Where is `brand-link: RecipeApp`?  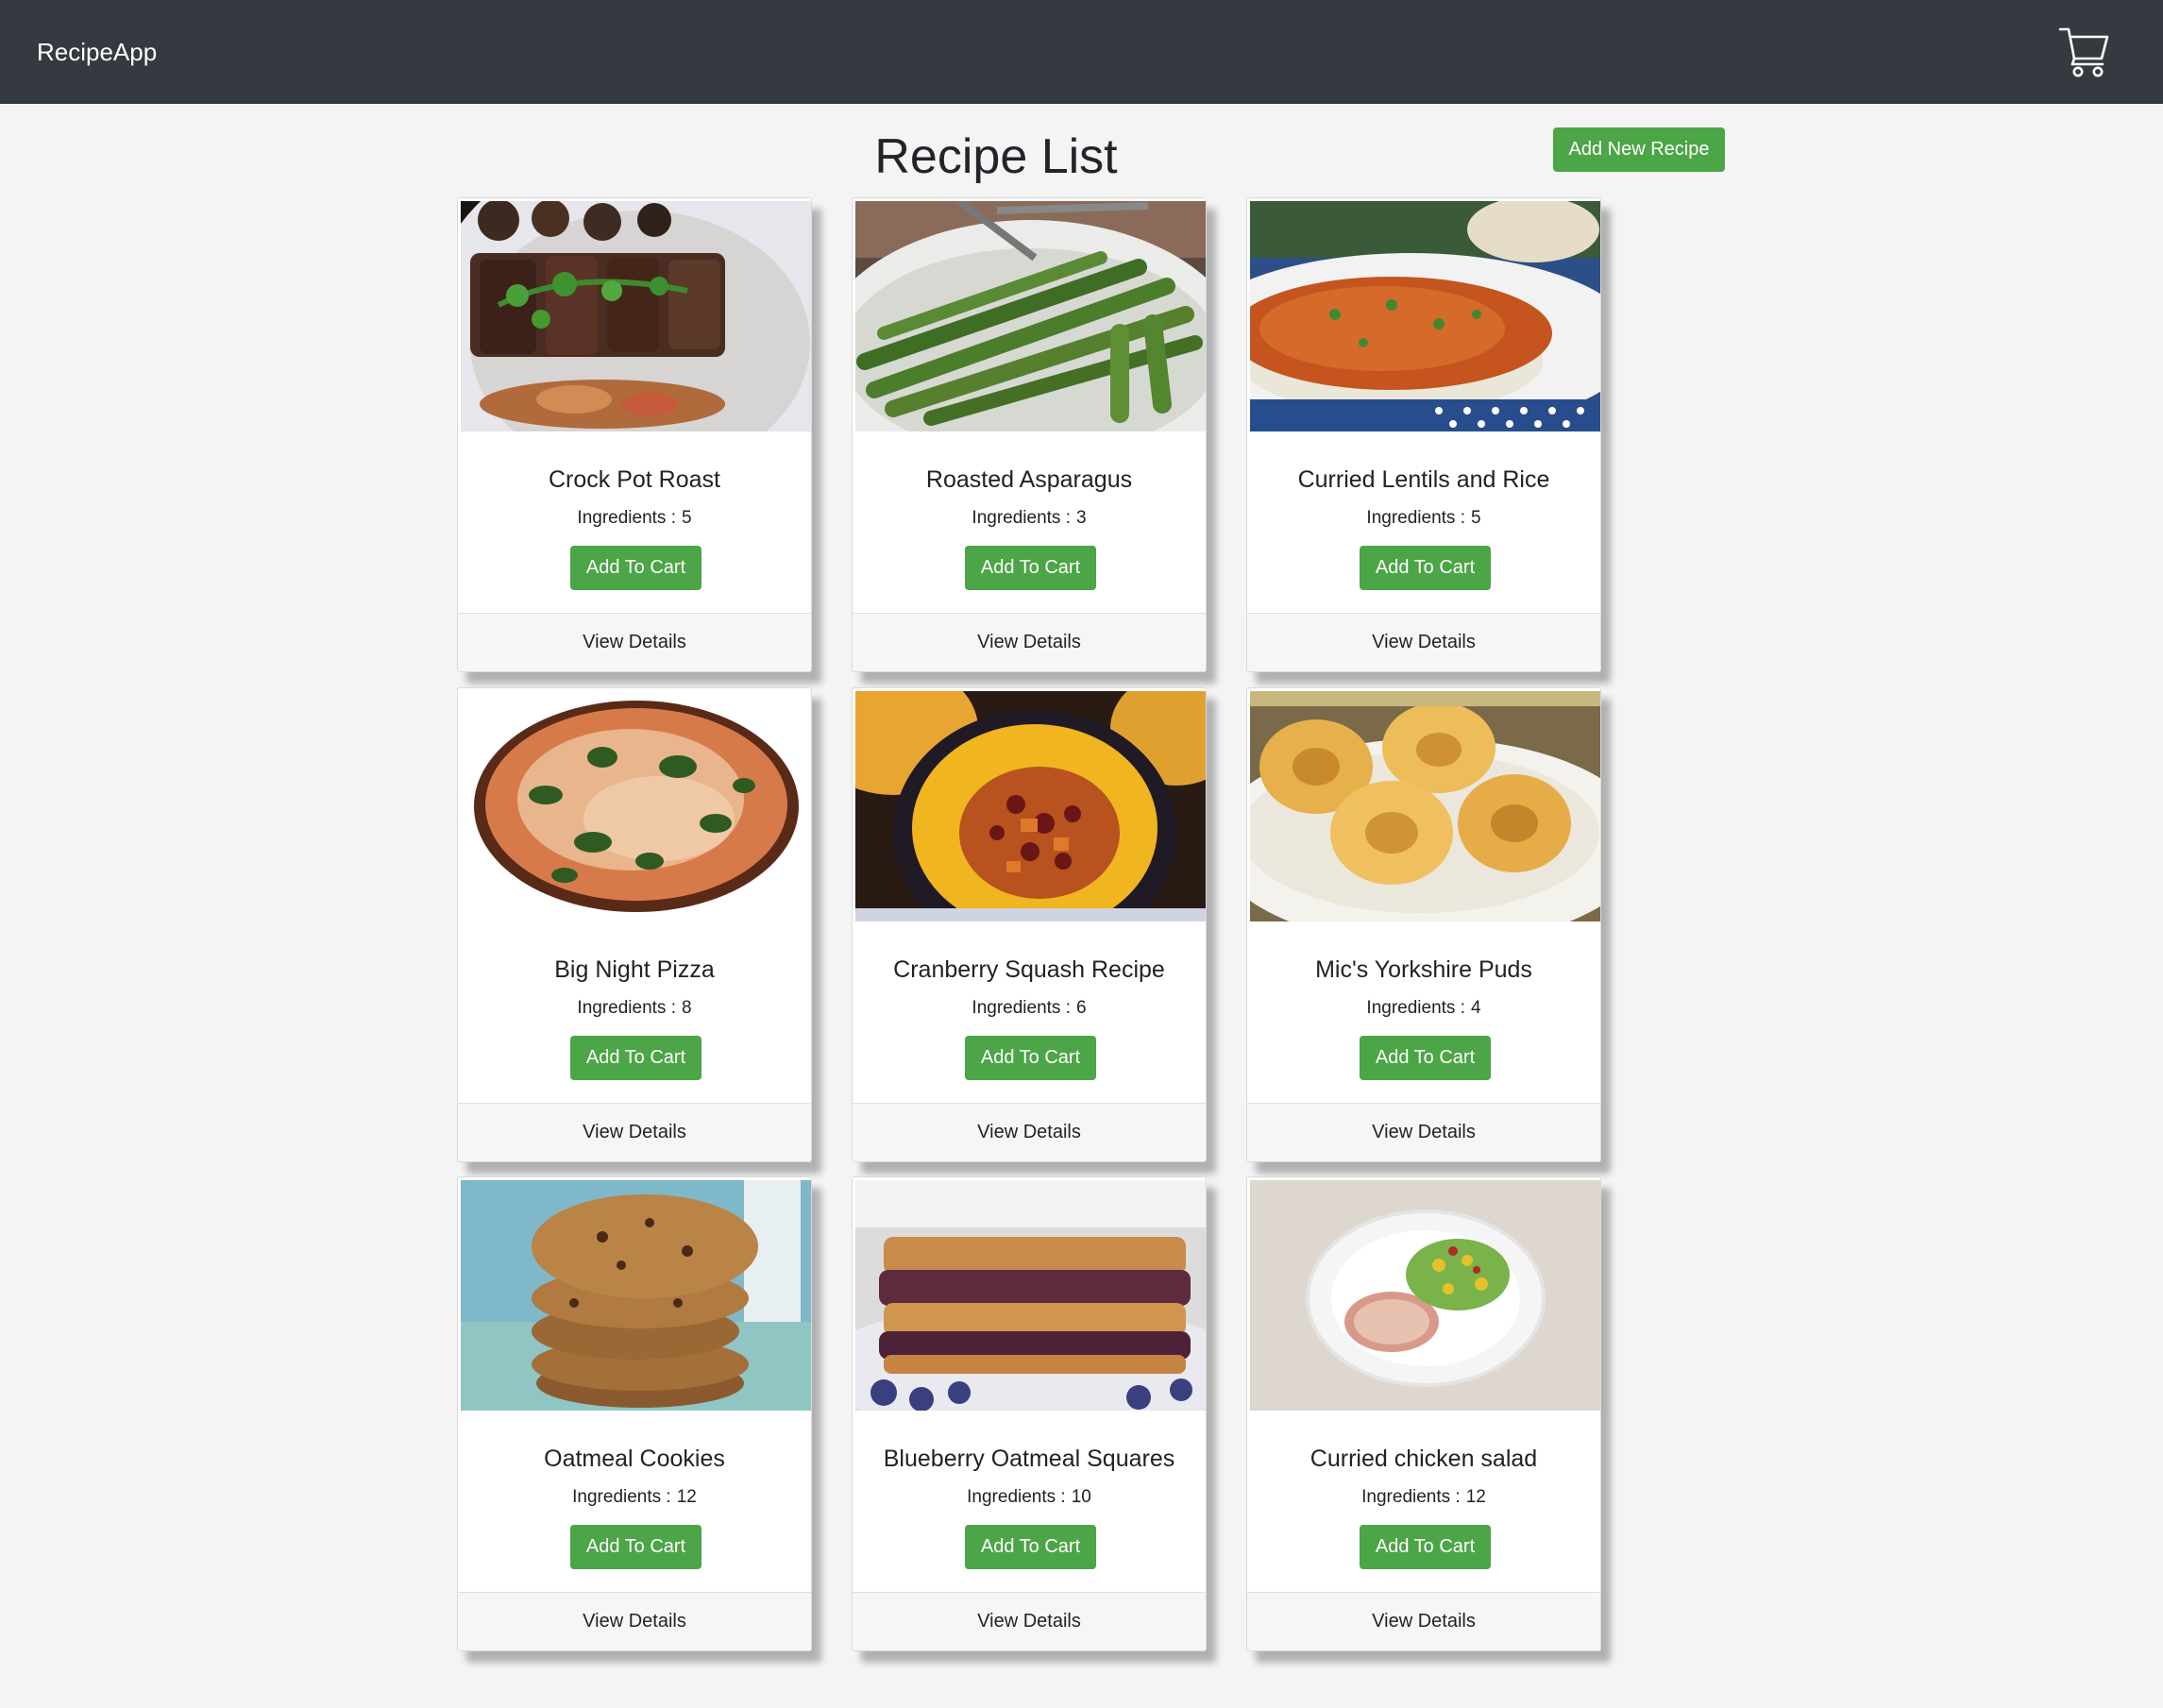 brand-link: RecipeApp is located at coordinates (97, 52).